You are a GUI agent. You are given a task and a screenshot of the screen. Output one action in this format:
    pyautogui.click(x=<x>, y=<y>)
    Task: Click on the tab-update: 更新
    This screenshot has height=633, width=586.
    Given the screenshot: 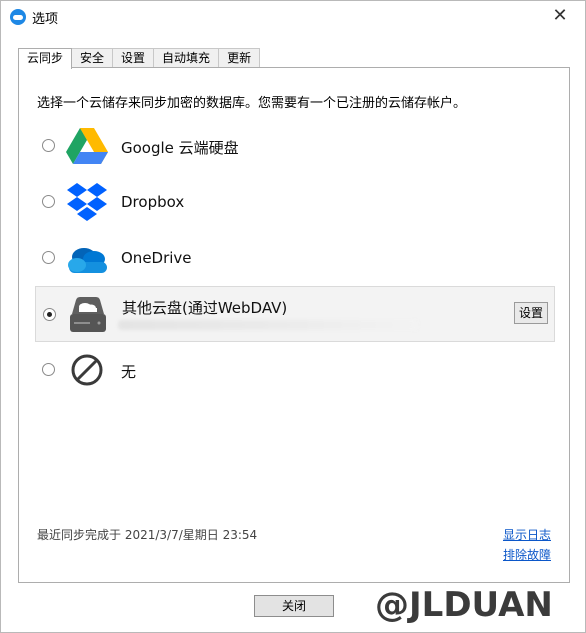 What is the action you would take?
    pyautogui.click(x=239, y=58)
    